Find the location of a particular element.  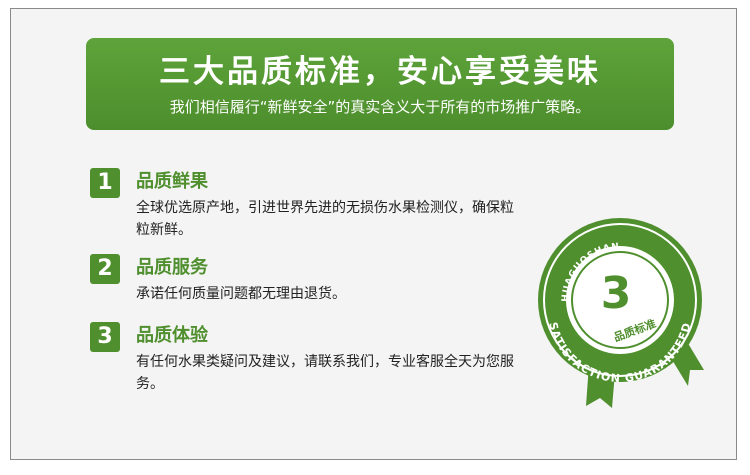

feature-title: 品质服务 is located at coordinates (172, 267).